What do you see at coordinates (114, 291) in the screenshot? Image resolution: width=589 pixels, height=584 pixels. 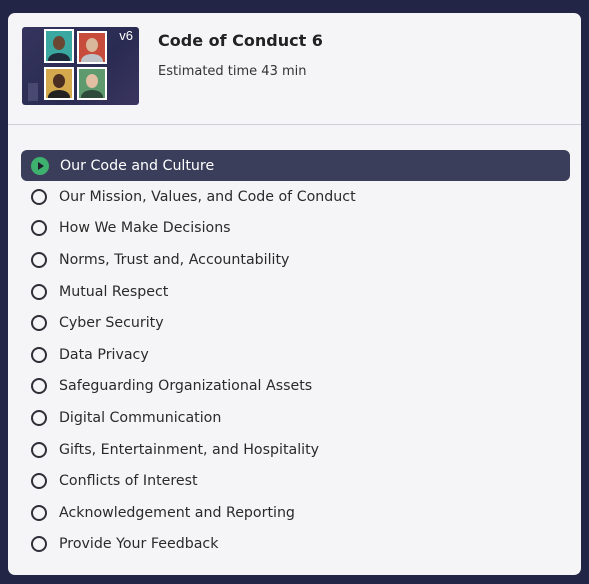 I see `module-label: Mutual Respect` at bounding box center [114, 291].